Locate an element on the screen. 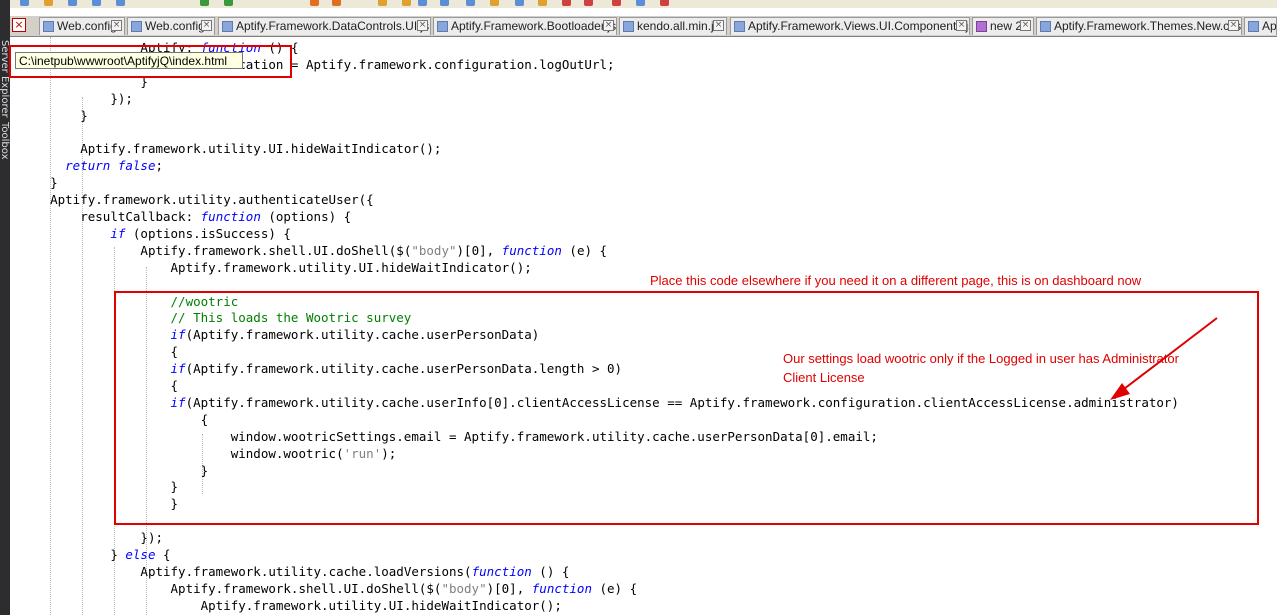 The height and width of the screenshot is (615, 1277). tab-datacontrols-ui-js: Aptify.Framework.DataControls.UI.js × is located at coordinates (324, 26).